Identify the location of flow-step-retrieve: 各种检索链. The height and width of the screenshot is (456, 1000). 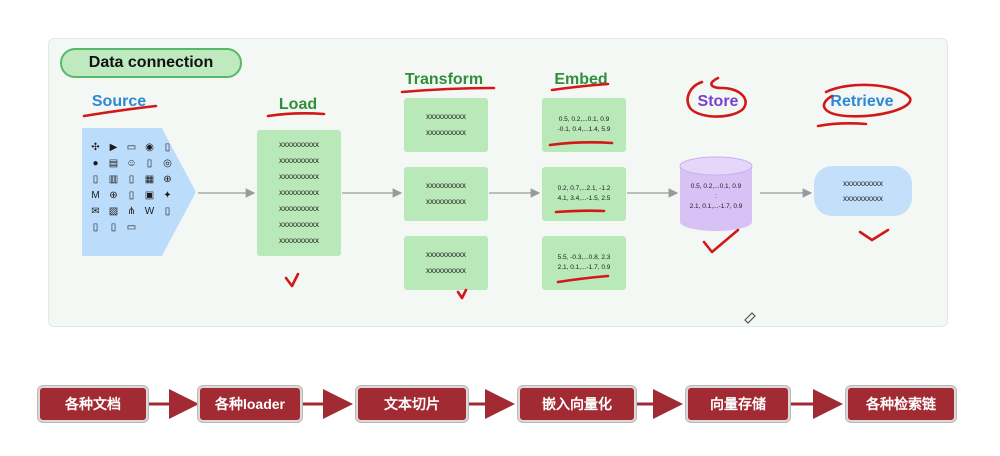
(901, 404).